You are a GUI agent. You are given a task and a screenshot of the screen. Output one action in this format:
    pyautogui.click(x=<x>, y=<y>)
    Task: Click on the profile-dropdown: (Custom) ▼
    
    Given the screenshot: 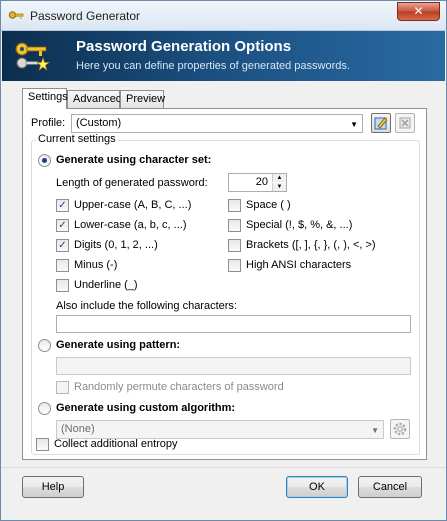 What is the action you would take?
    pyautogui.click(x=217, y=123)
    